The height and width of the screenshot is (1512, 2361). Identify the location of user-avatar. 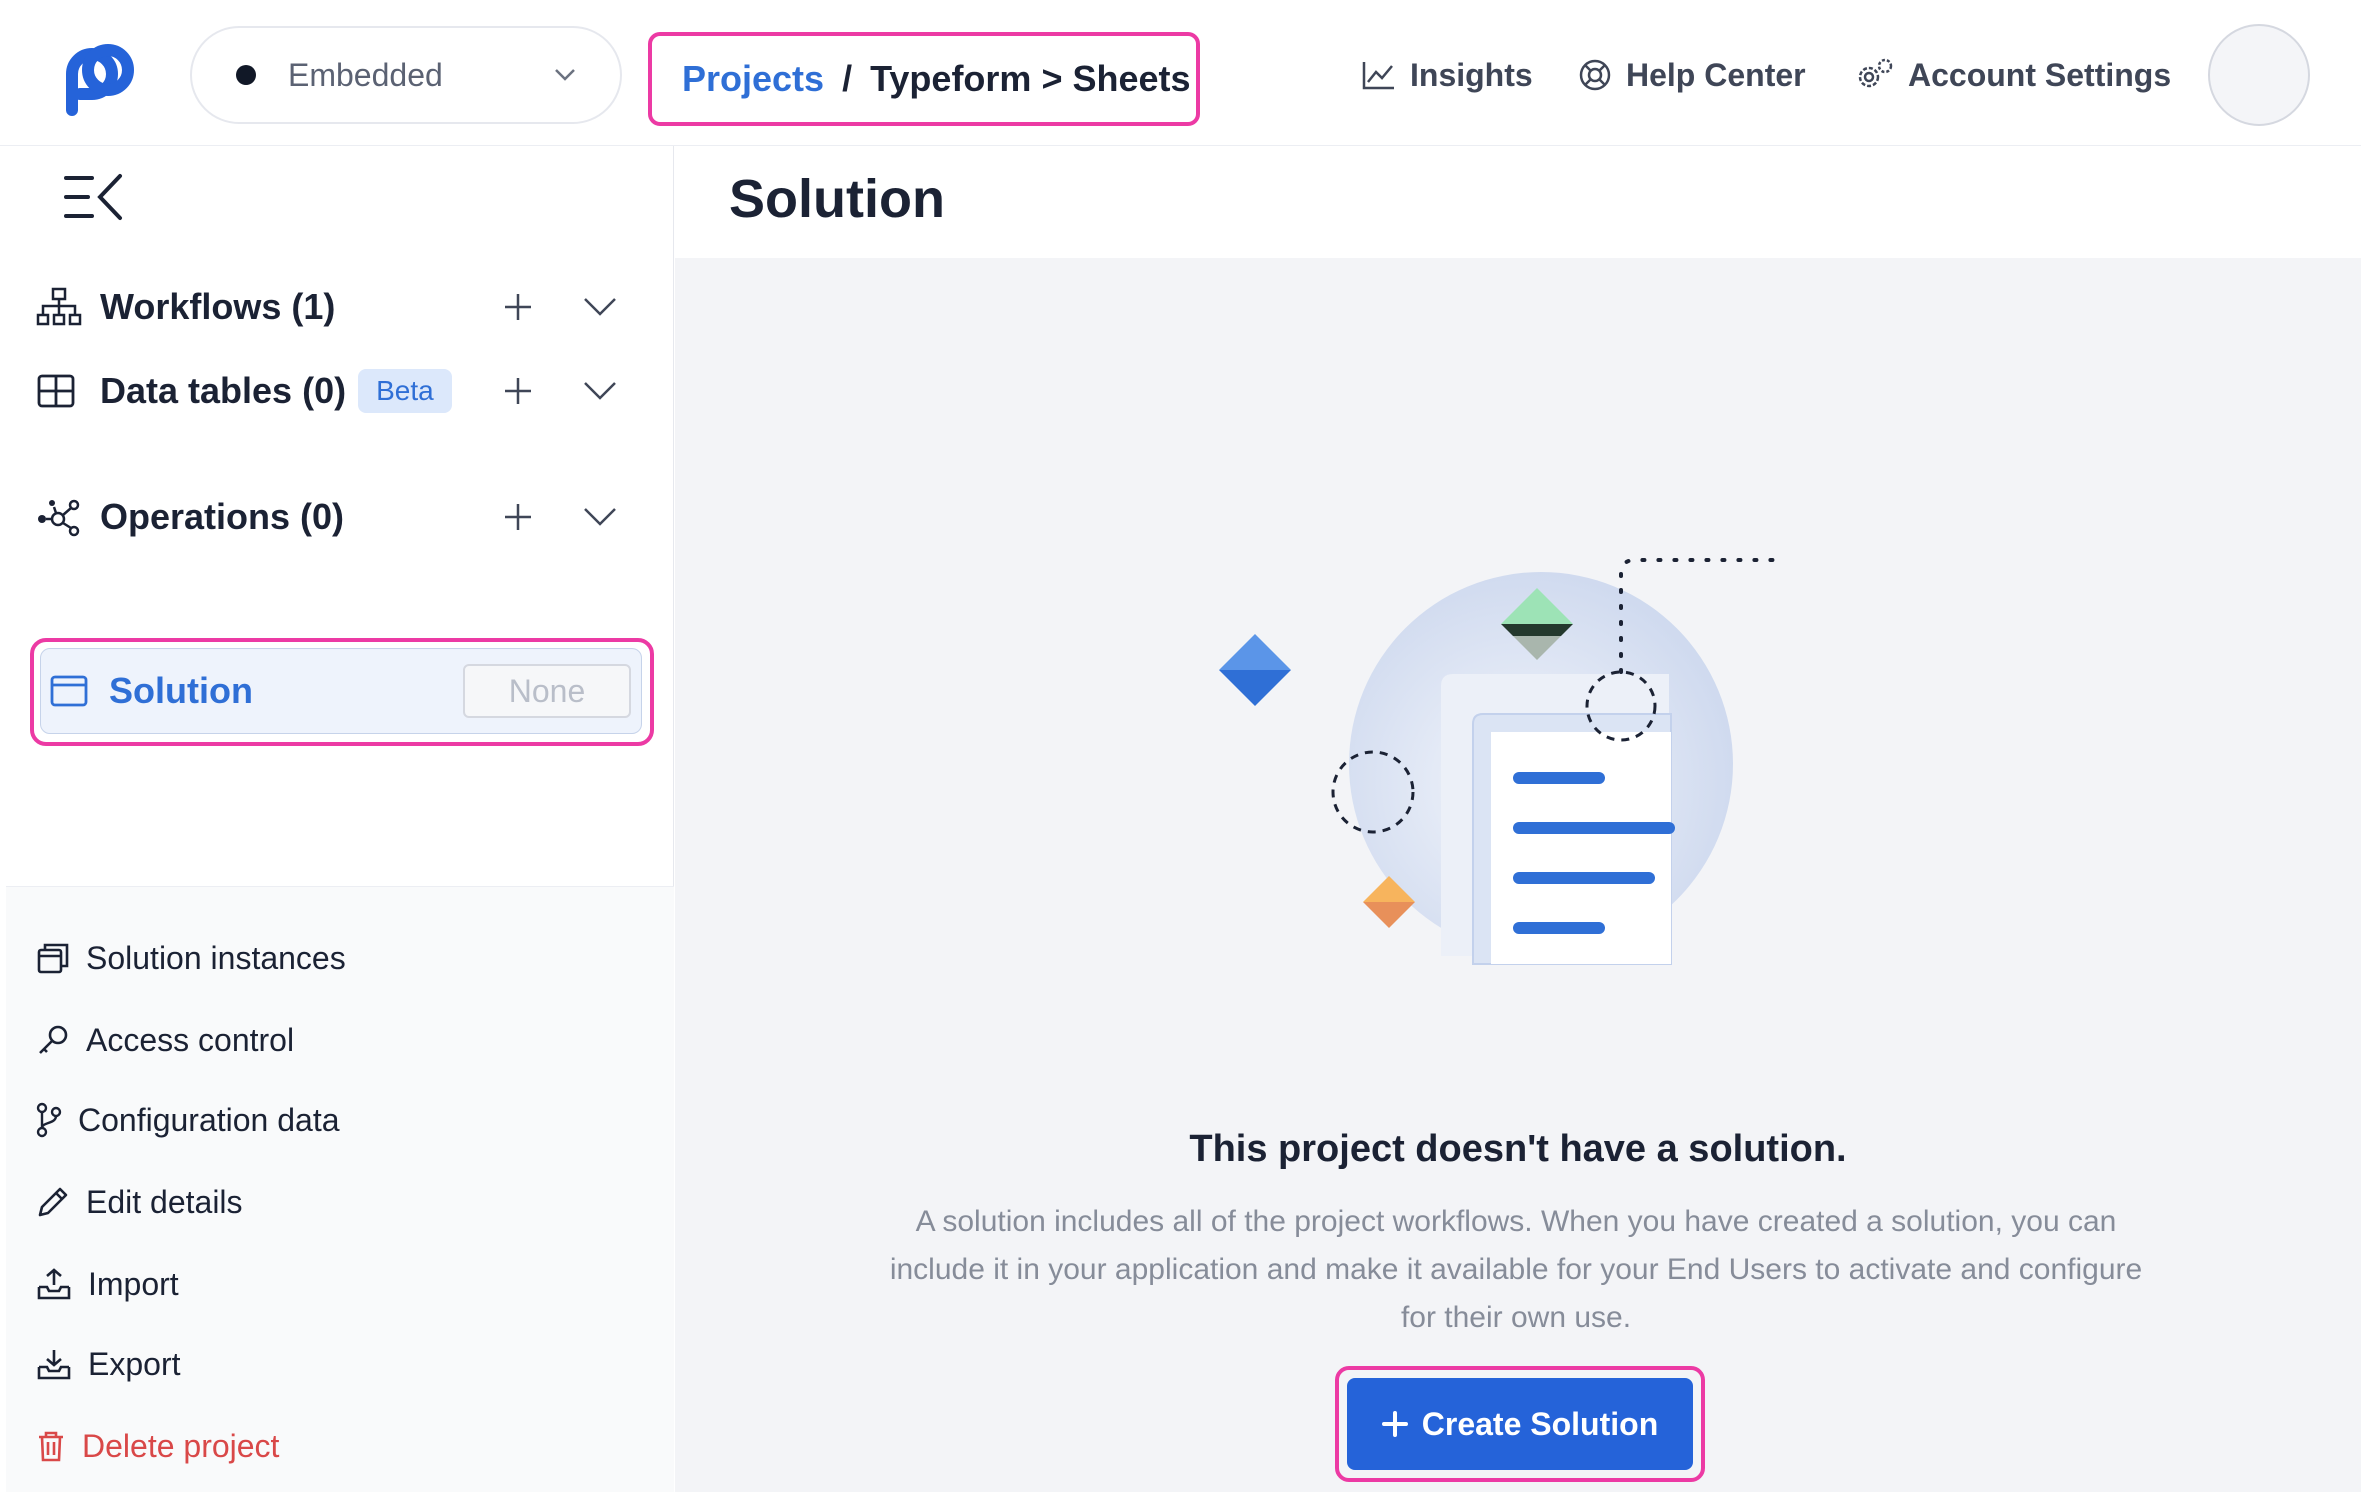
(2259, 75).